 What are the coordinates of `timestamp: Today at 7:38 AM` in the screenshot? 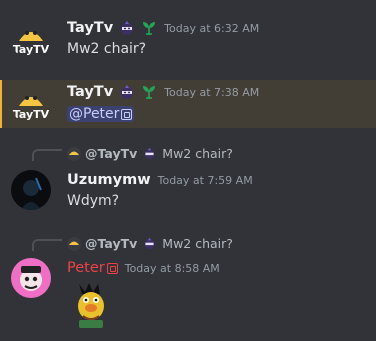 It's located at (211, 92).